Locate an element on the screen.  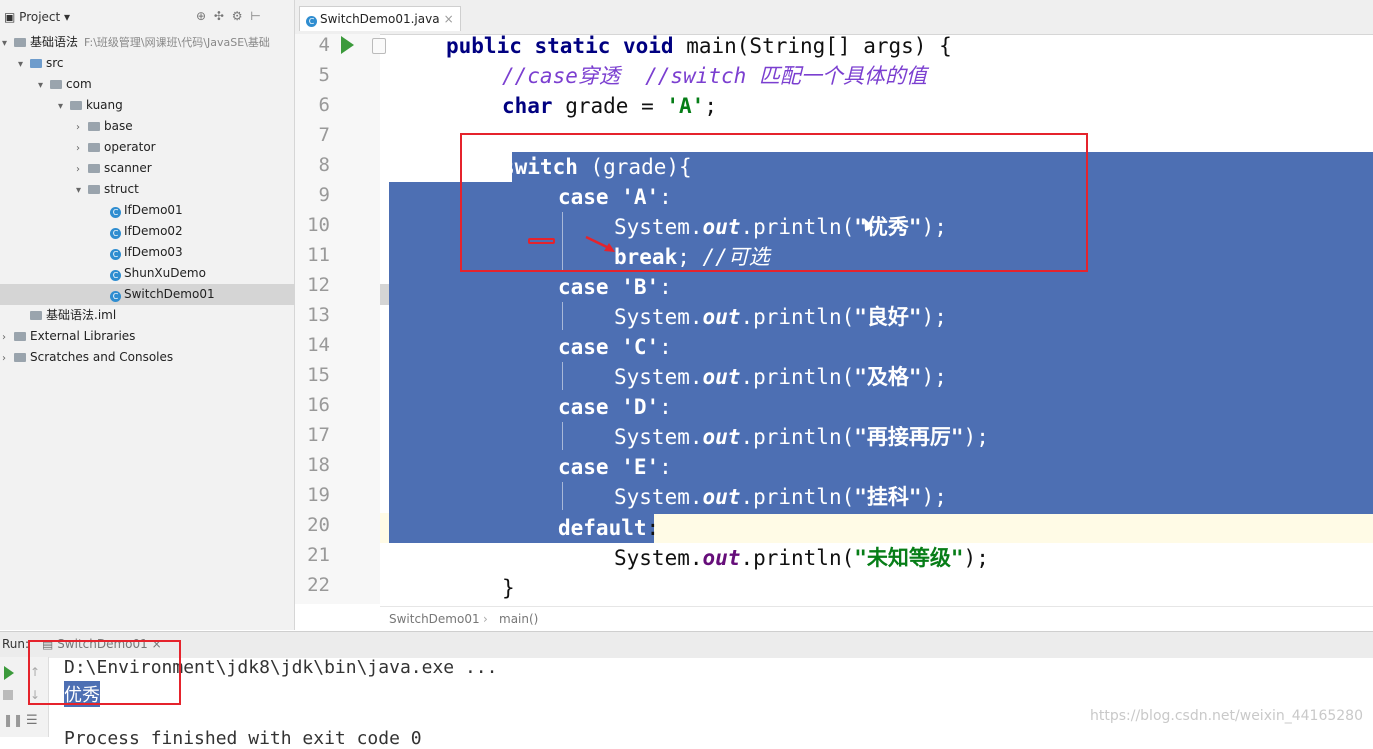
code-line-6: char grade = 'A'; is located at coordinates (609, 106).